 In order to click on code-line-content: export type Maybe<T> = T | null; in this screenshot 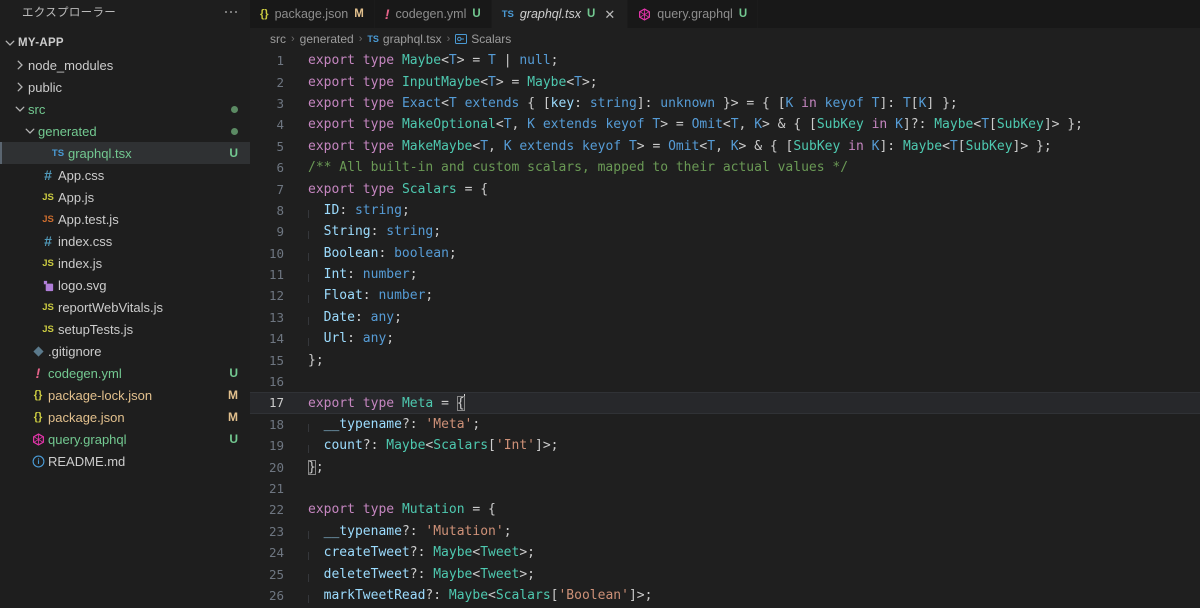, I will do `click(433, 61)`.